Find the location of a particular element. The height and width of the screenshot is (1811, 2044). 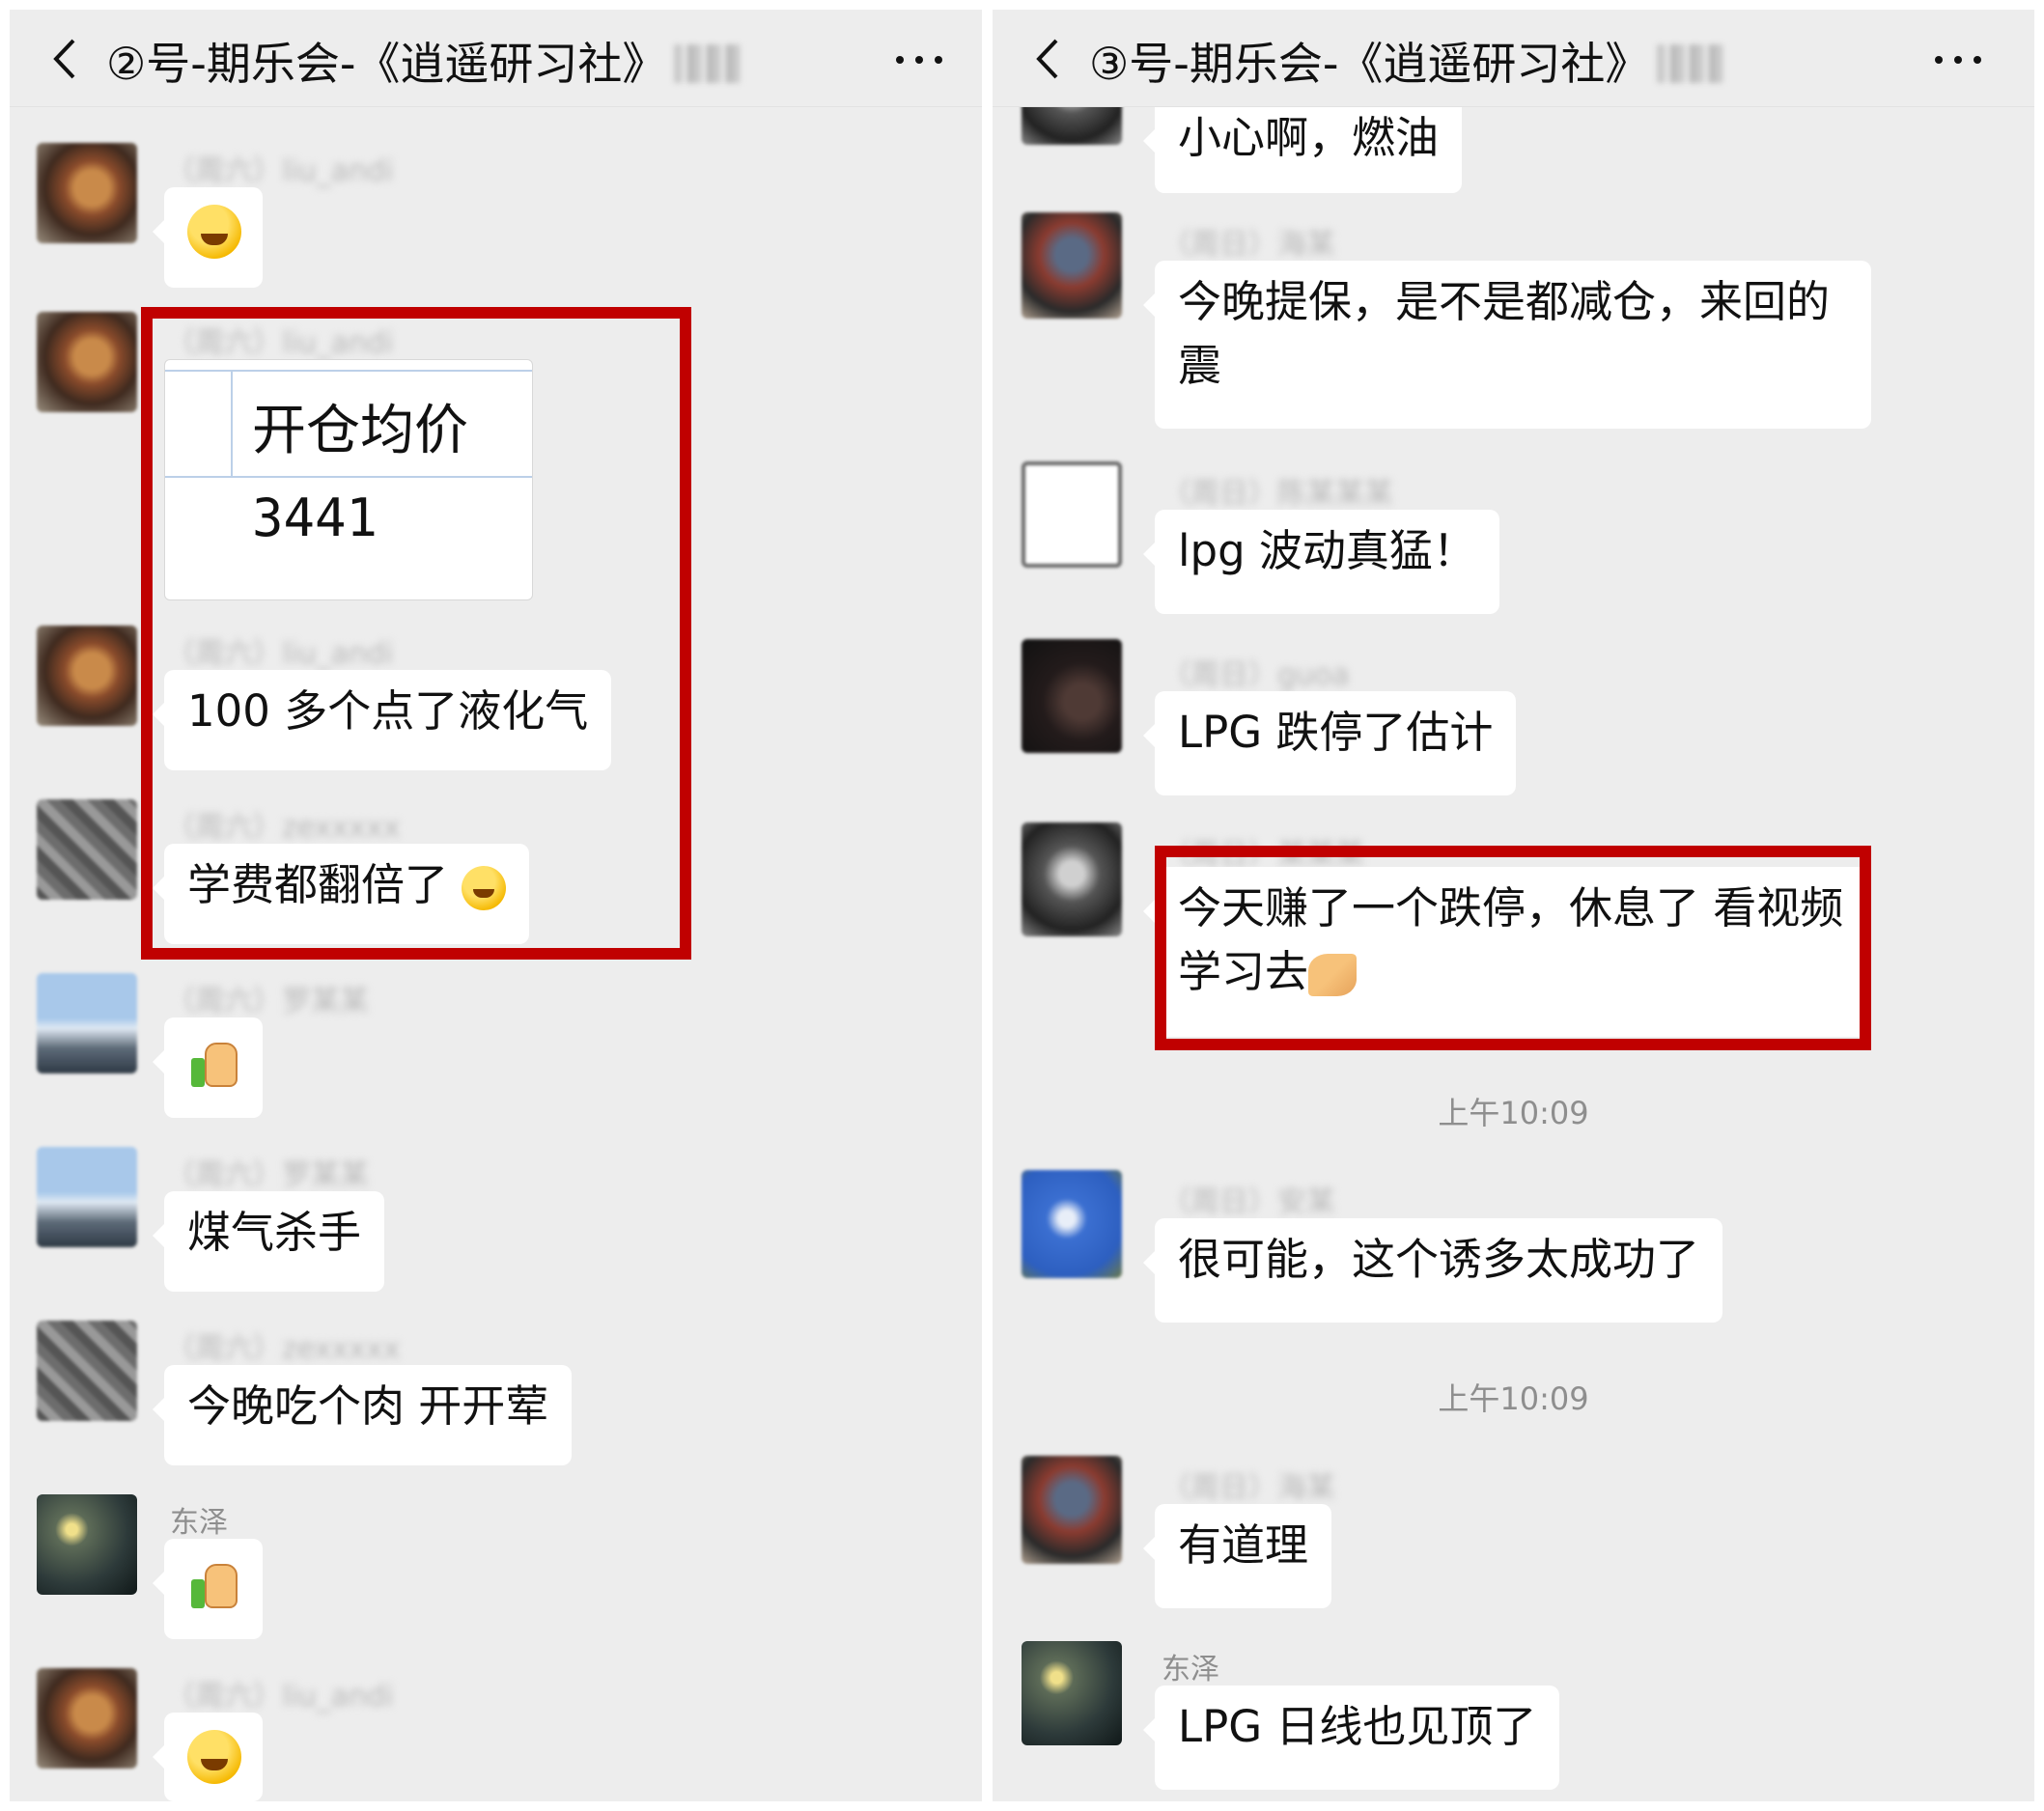

message-text: 很可能，这个诱多太成功了 is located at coordinates (1439, 1260).